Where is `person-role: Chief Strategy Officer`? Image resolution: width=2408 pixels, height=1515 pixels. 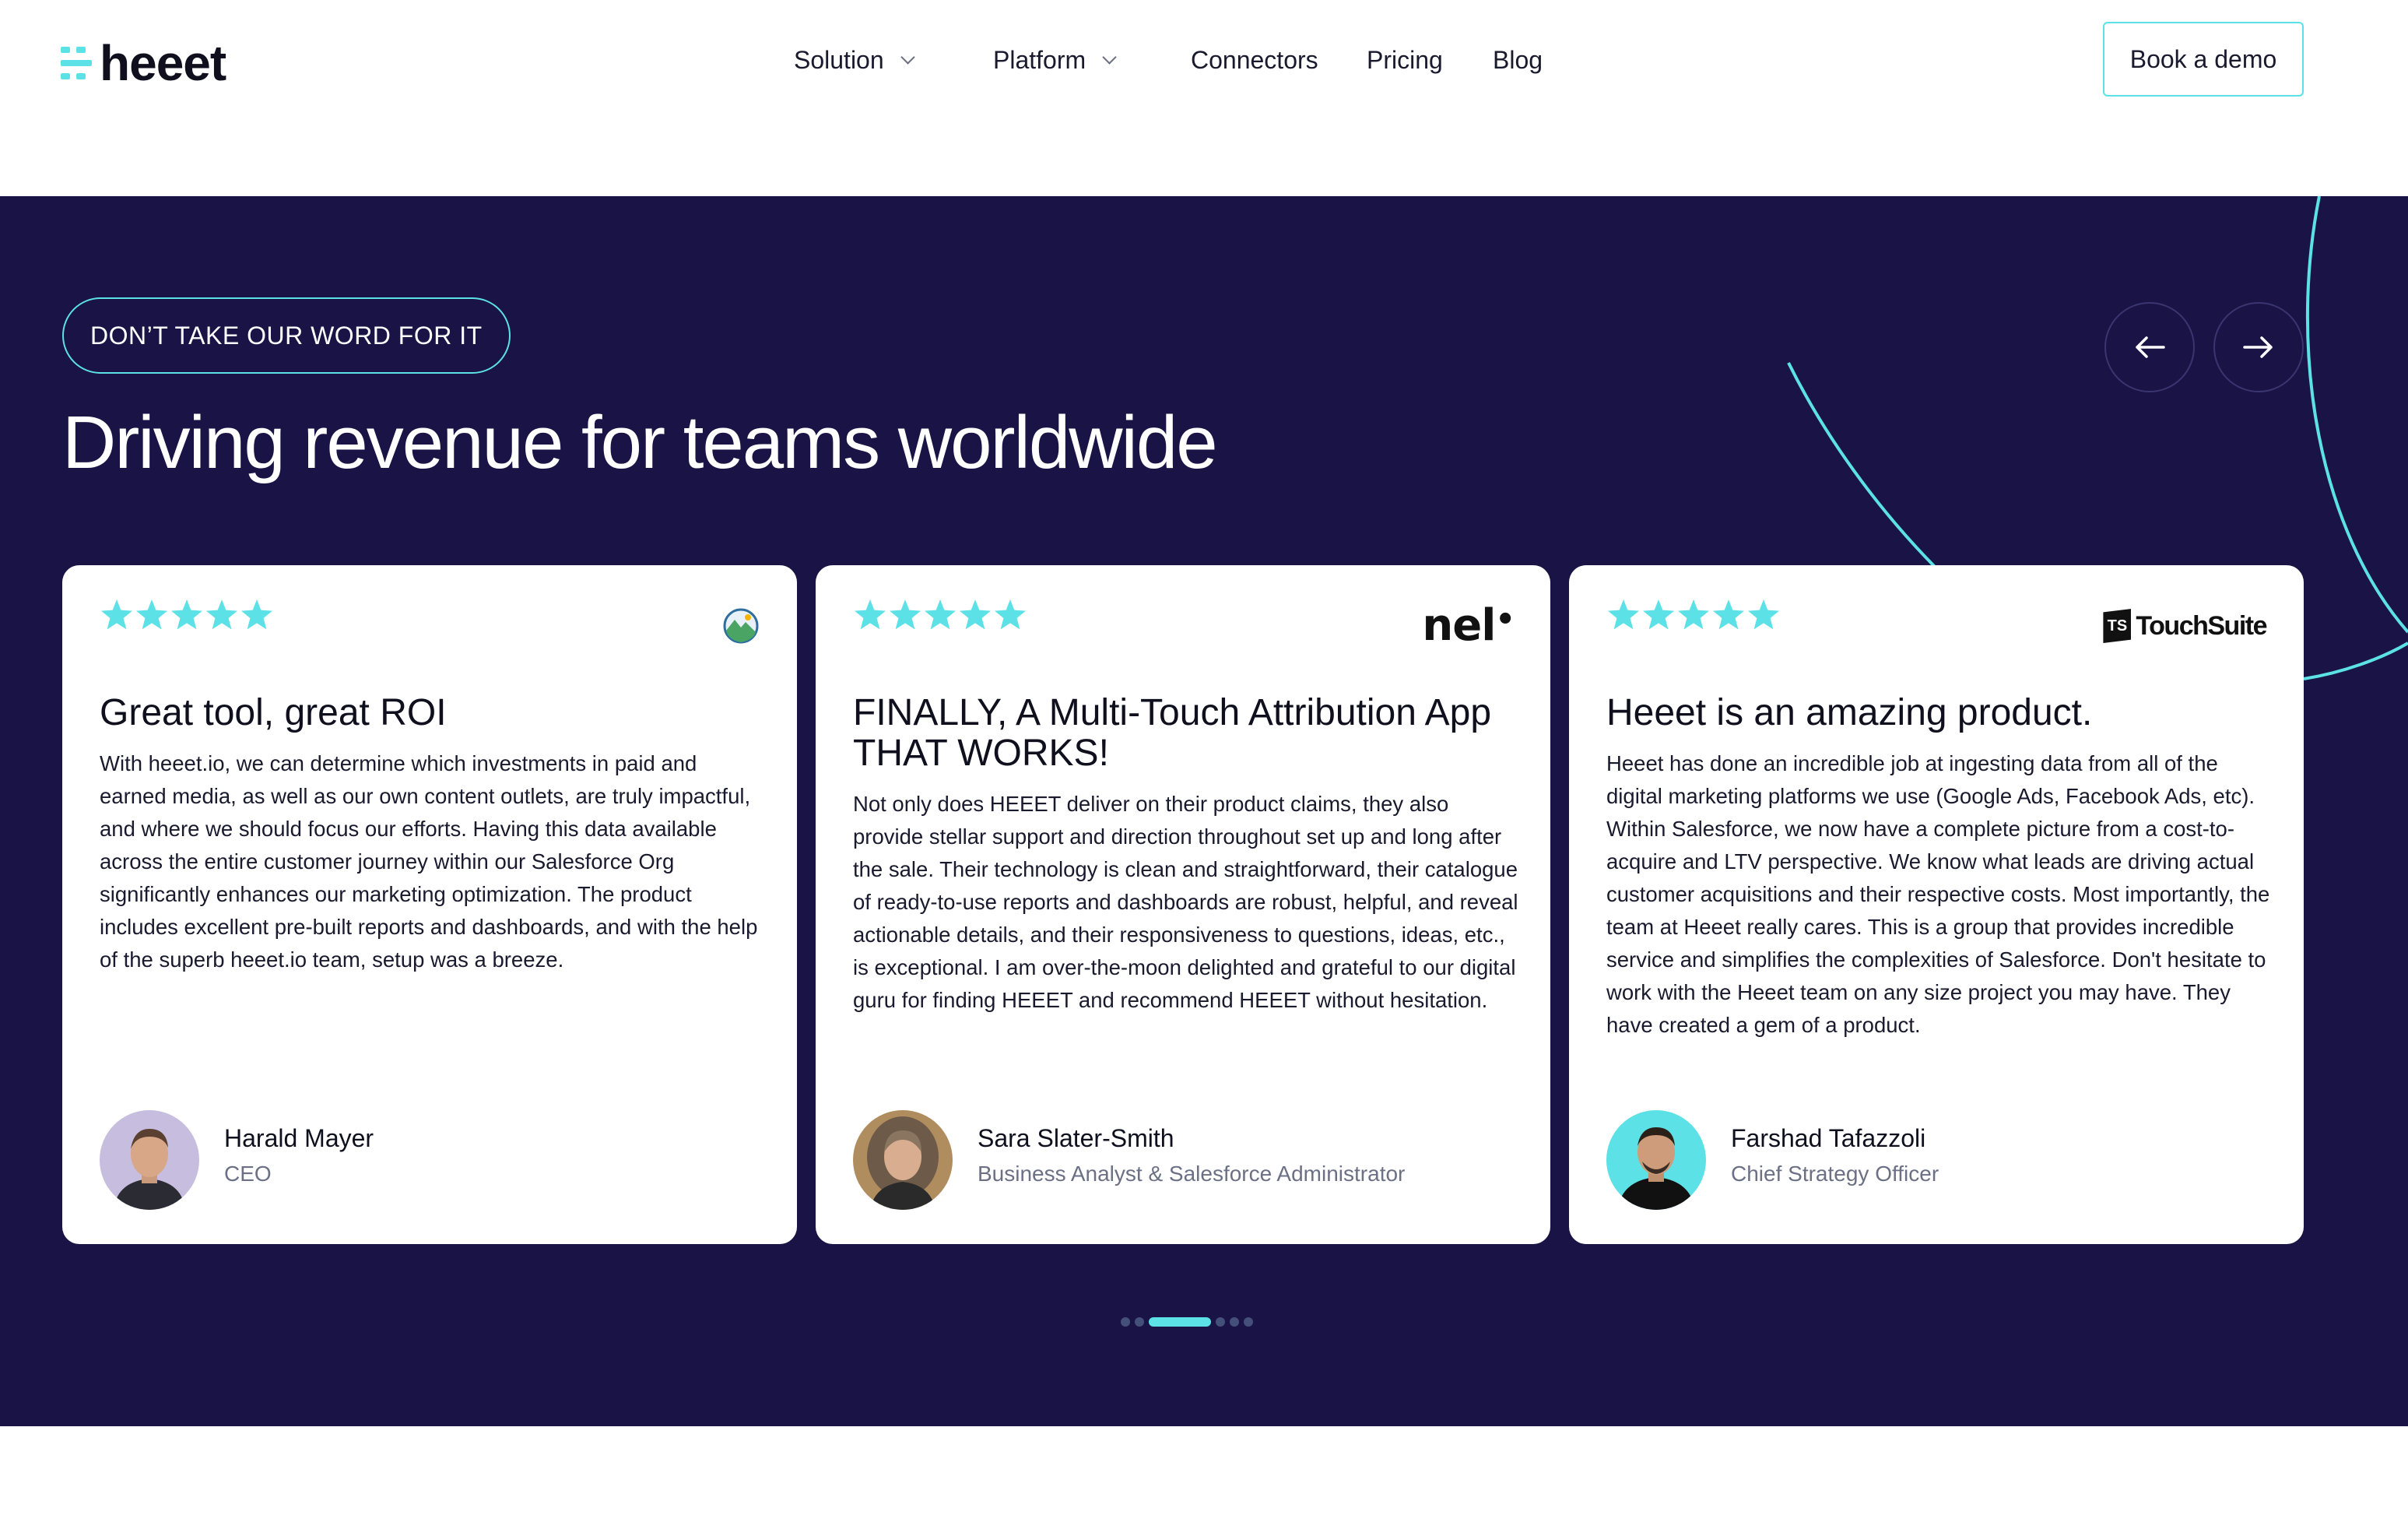 person-role: Chief Strategy Officer is located at coordinates (1835, 1174).